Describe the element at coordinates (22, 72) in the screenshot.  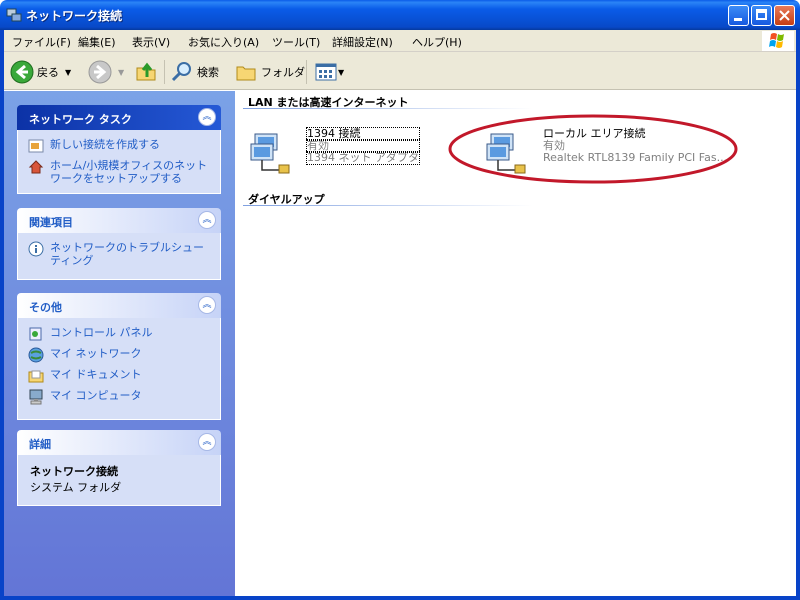
I see `back-arrow-icon` at that location.